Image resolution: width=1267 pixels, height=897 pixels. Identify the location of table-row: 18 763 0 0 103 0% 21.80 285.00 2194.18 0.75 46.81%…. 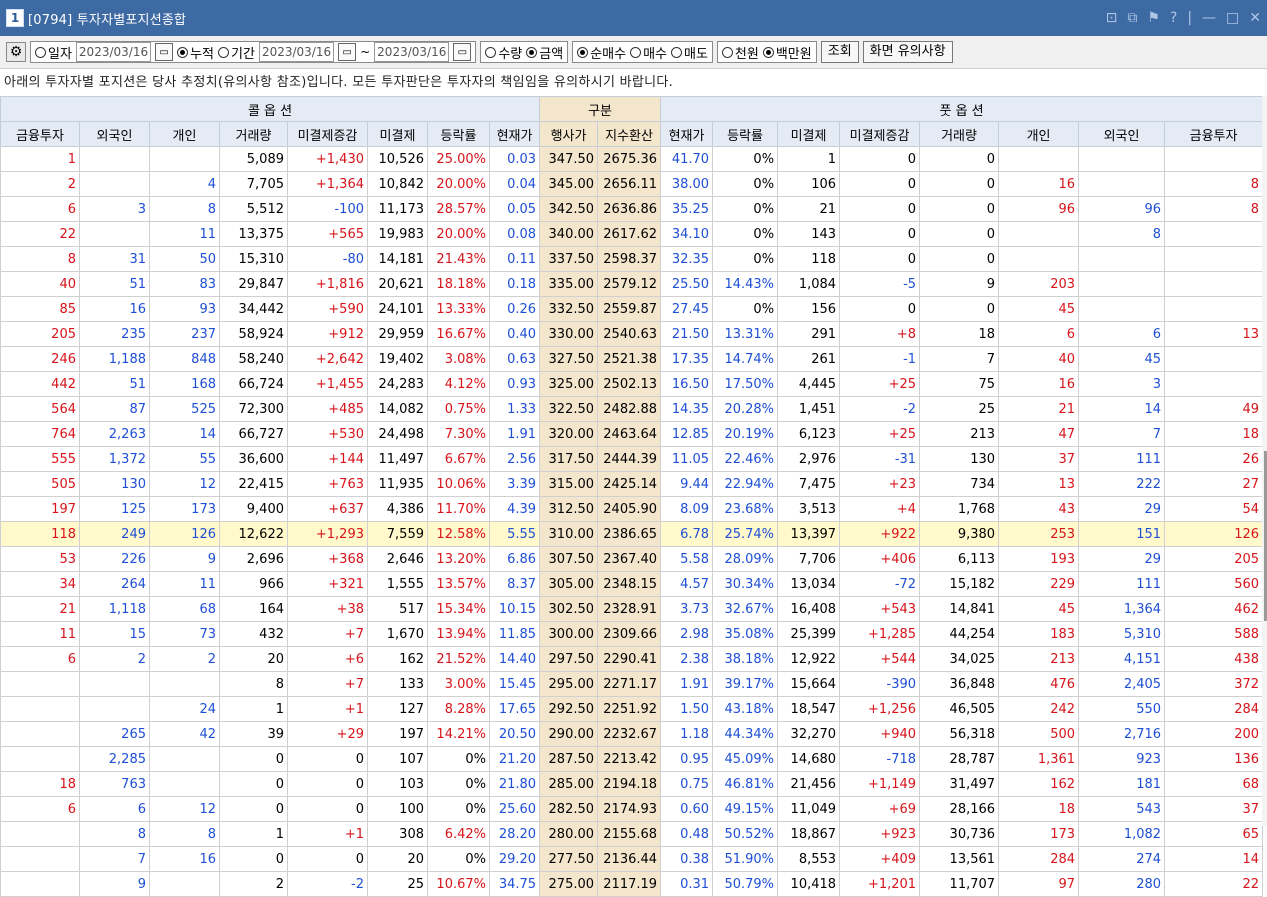
(632, 784).